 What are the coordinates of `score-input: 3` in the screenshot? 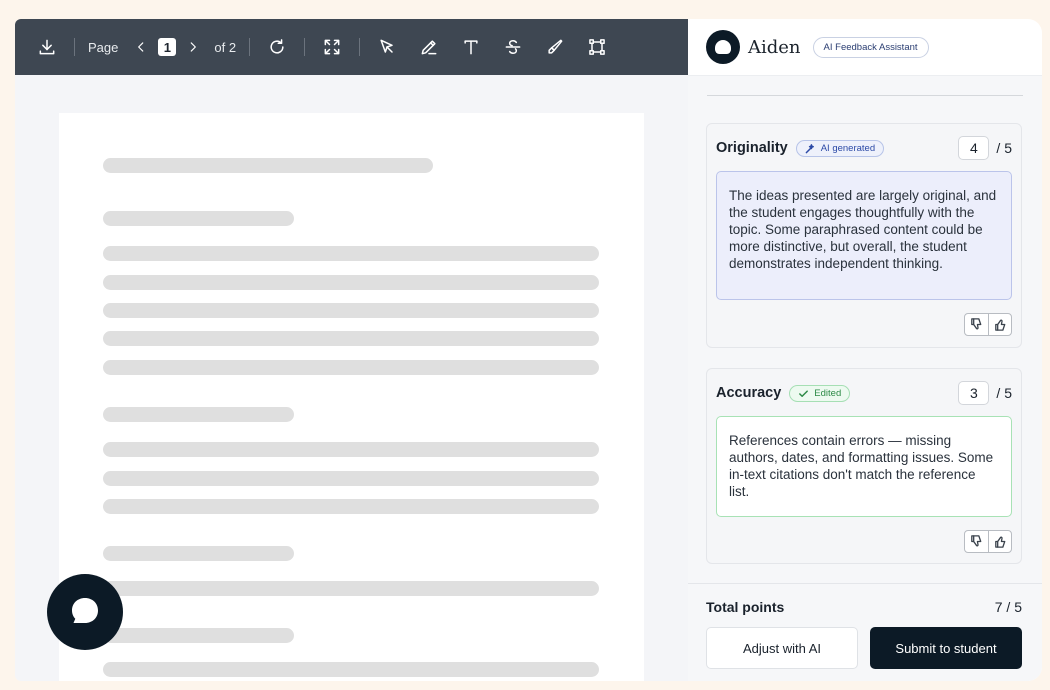 It's located at (974, 393).